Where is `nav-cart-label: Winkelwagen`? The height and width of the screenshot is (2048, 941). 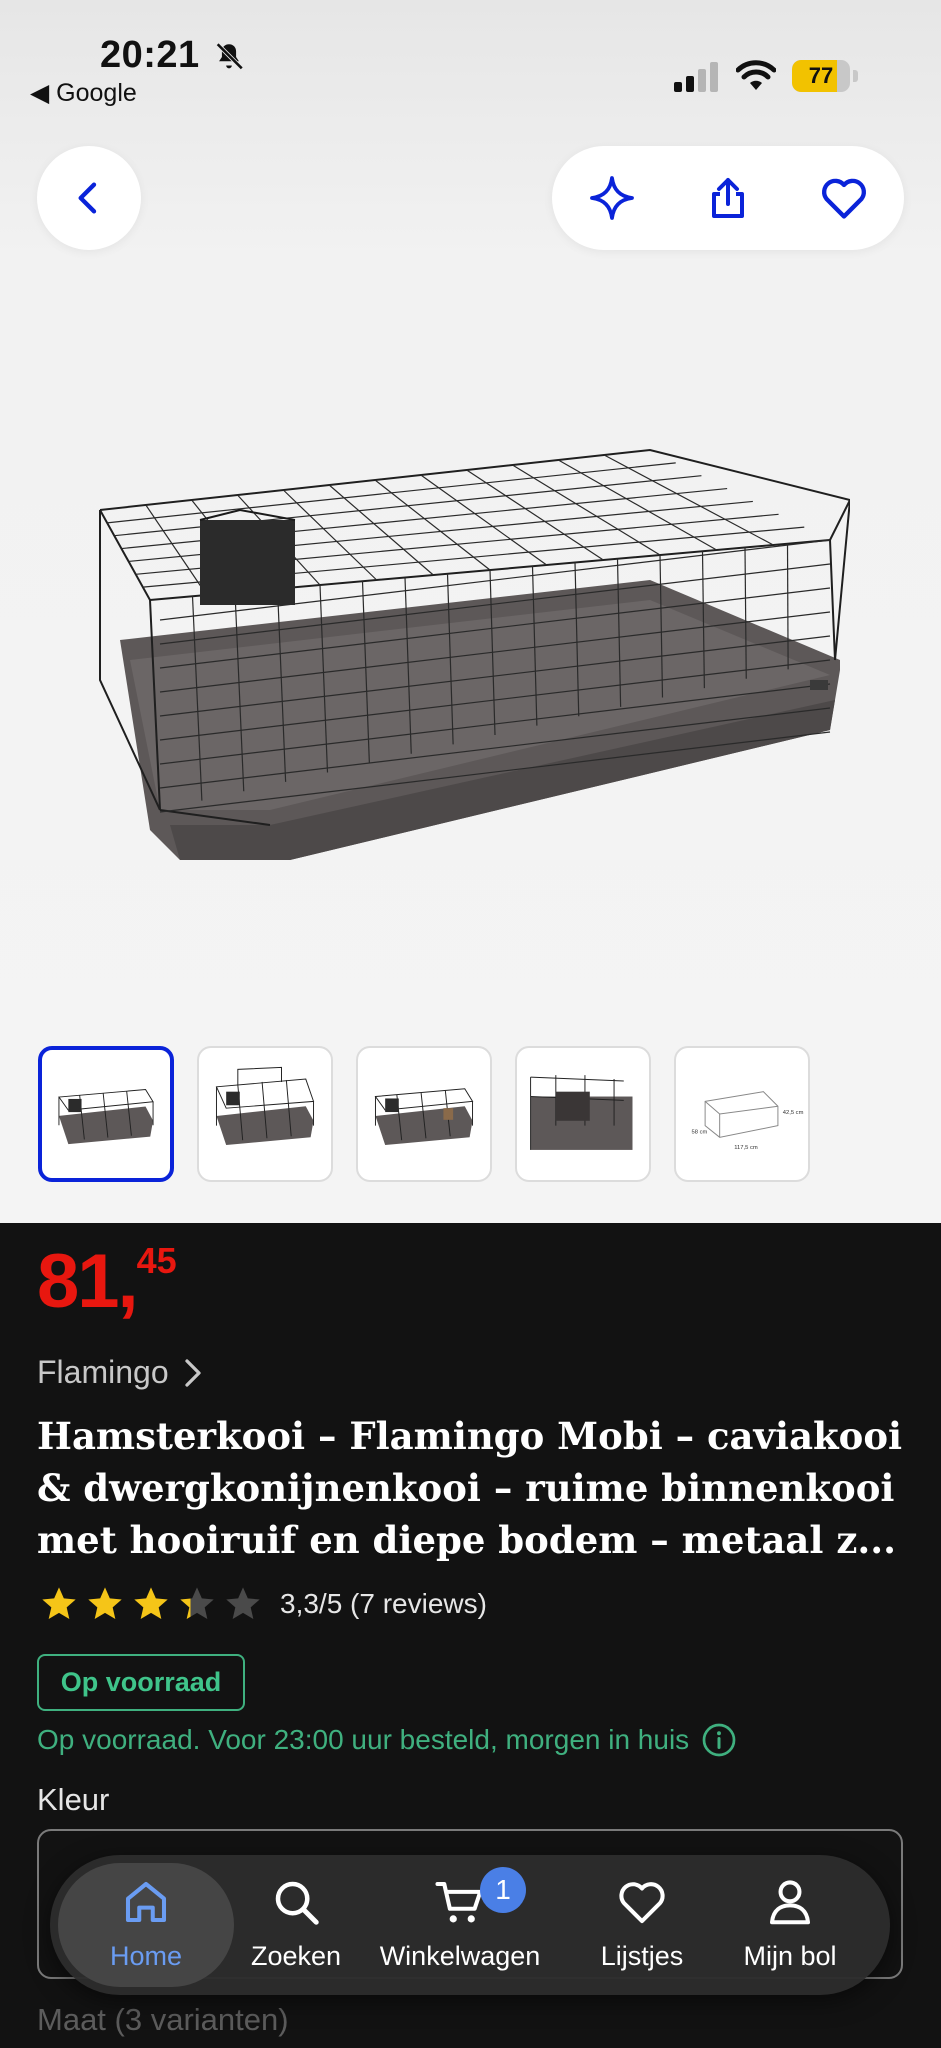
nav-cart-label: Winkelwagen is located at coordinates (460, 1956).